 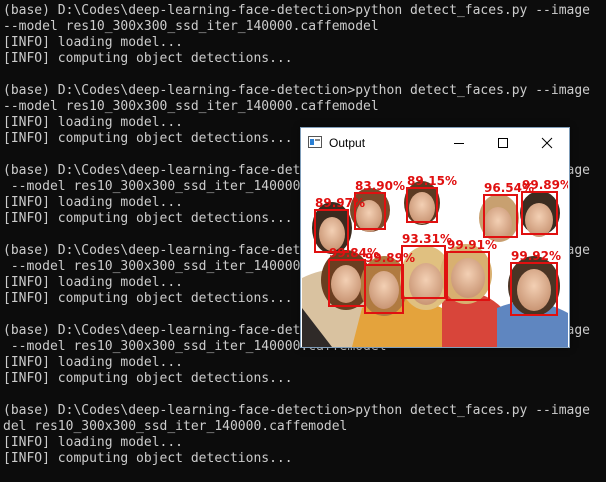 What do you see at coordinates (347, 143) in the screenshot?
I see `window-title: Output` at bounding box center [347, 143].